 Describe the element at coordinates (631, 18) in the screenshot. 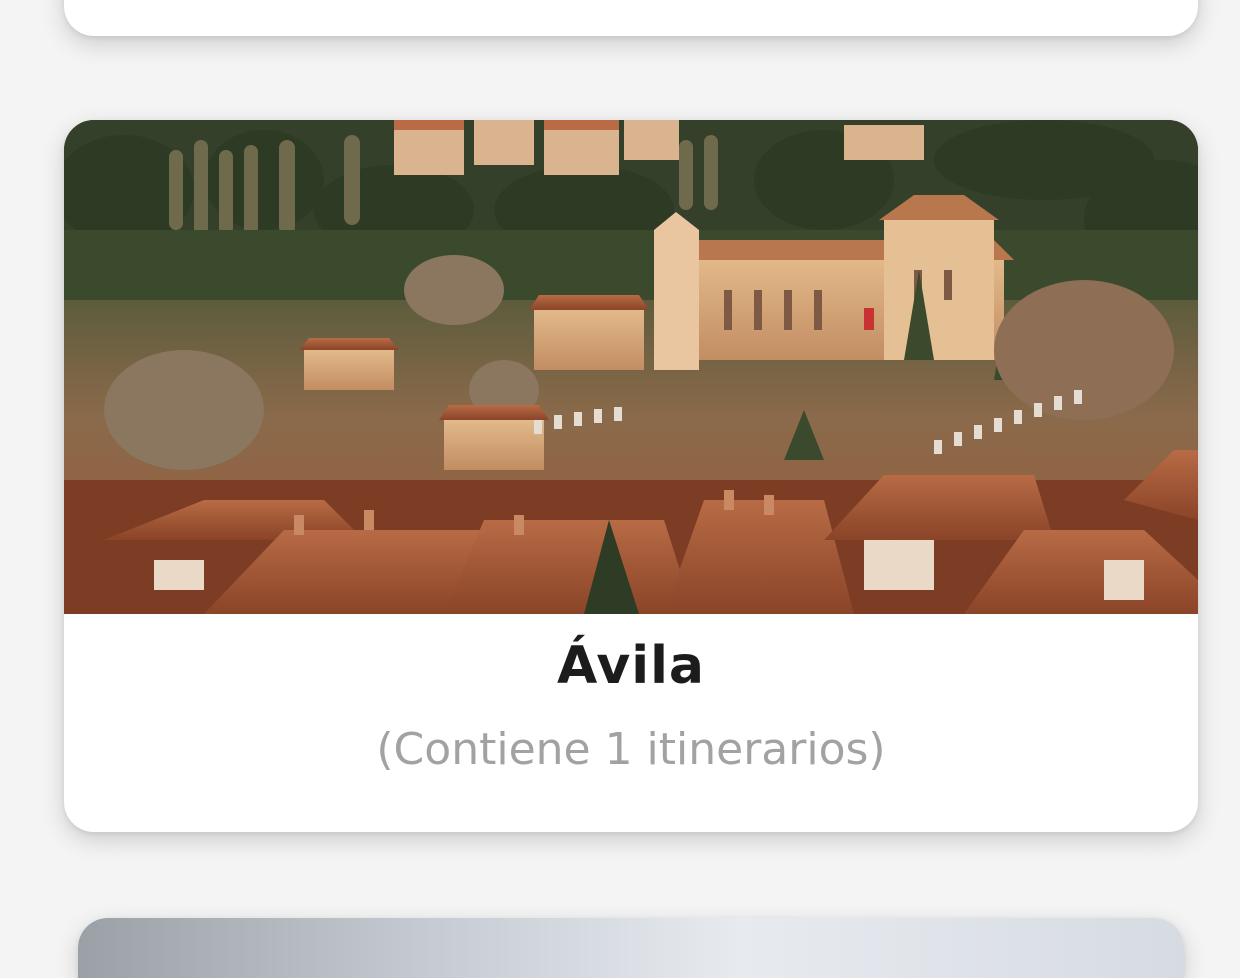

I see `previous-city-card` at that location.